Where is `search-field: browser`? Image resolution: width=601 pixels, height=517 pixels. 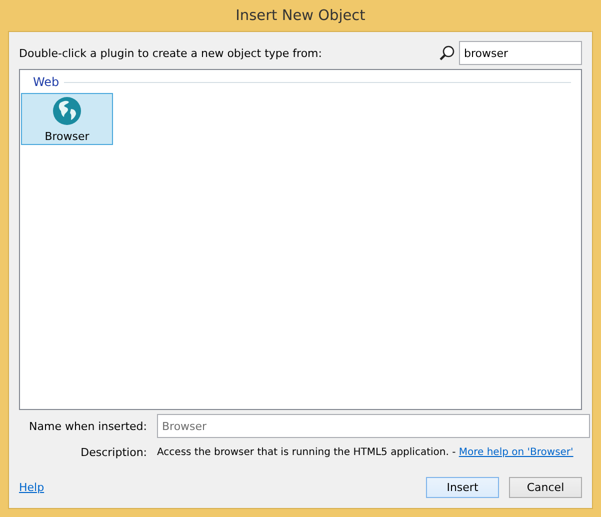 search-field: browser is located at coordinates (520, 53).